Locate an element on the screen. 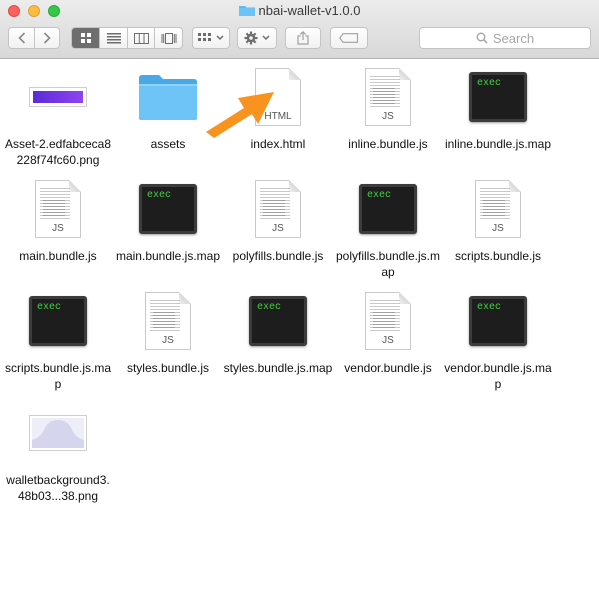  tags-button is located at coordinates (349, 38).